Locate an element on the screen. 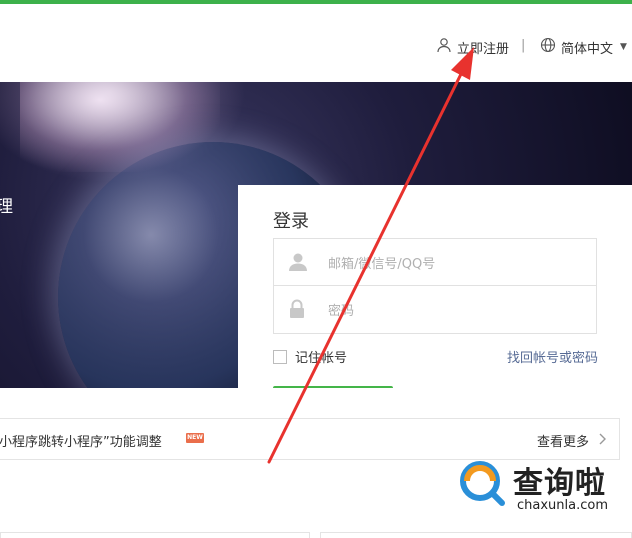 The width and height of the screenshot is (632, 538). view-more-link: 查看更多 is located at coordinates (572, 440).